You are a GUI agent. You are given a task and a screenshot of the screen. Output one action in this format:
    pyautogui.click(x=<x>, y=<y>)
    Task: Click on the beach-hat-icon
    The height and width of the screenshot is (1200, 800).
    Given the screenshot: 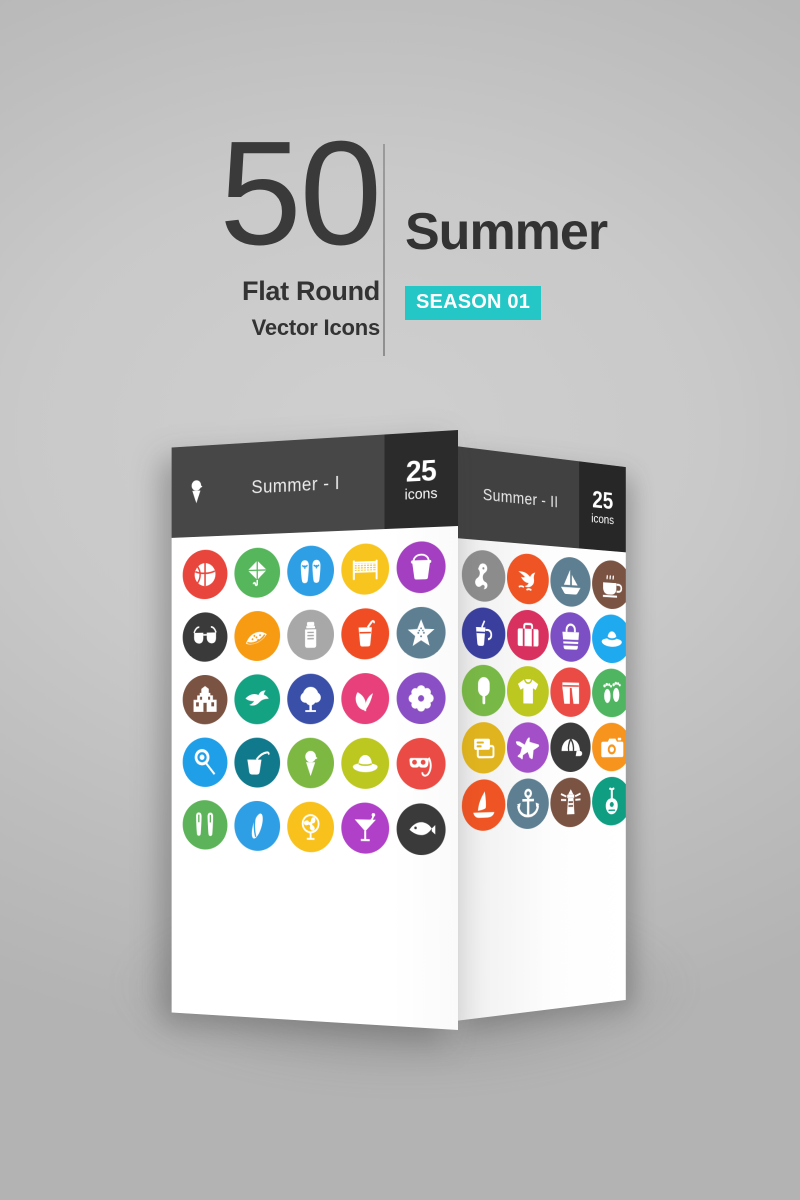 What is the action you would take?
    pyautogui.click(x=611, y=639)
    